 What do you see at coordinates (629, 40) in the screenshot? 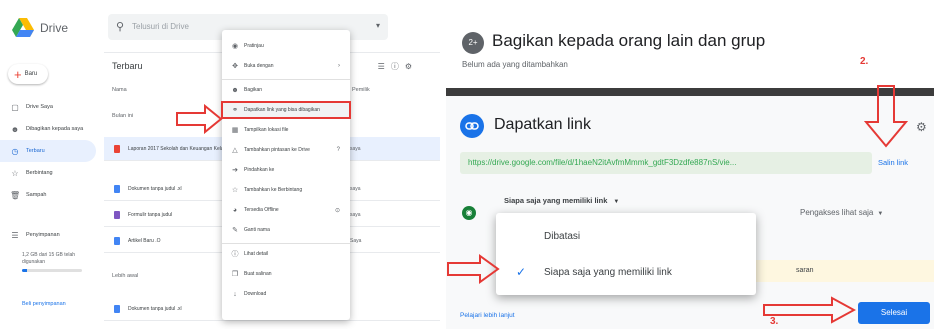
I see `share-title: Bagikan kepada orang lain dan grup` at bounding box center [629, 40].